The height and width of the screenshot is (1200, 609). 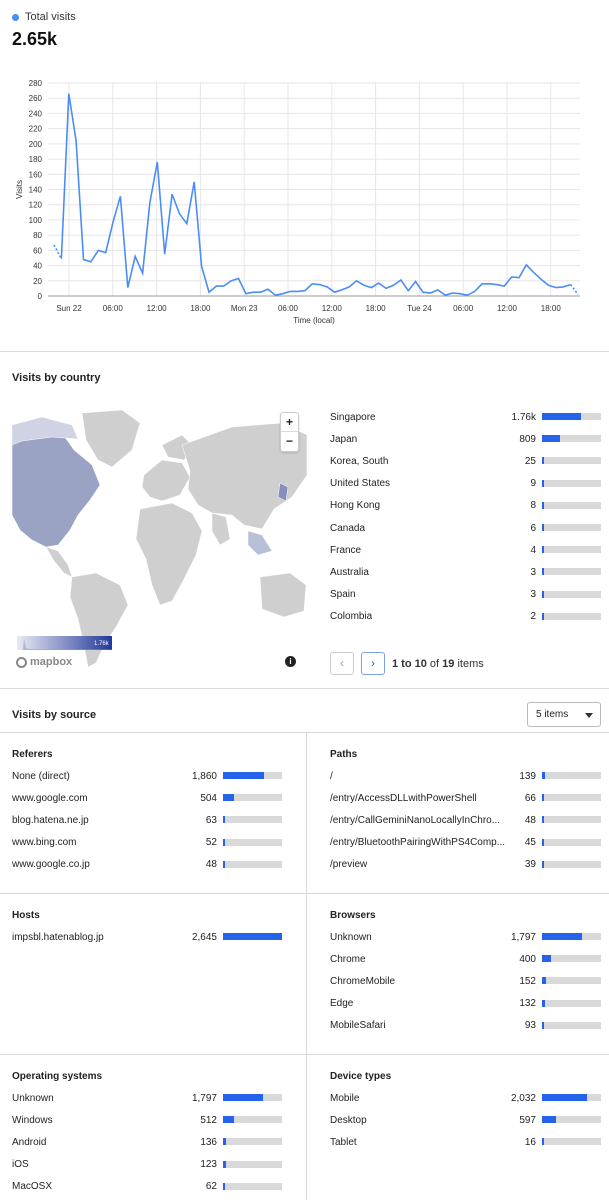 I want to click on source-row: www.google.co.jp 48, so click(x=147, y=865).